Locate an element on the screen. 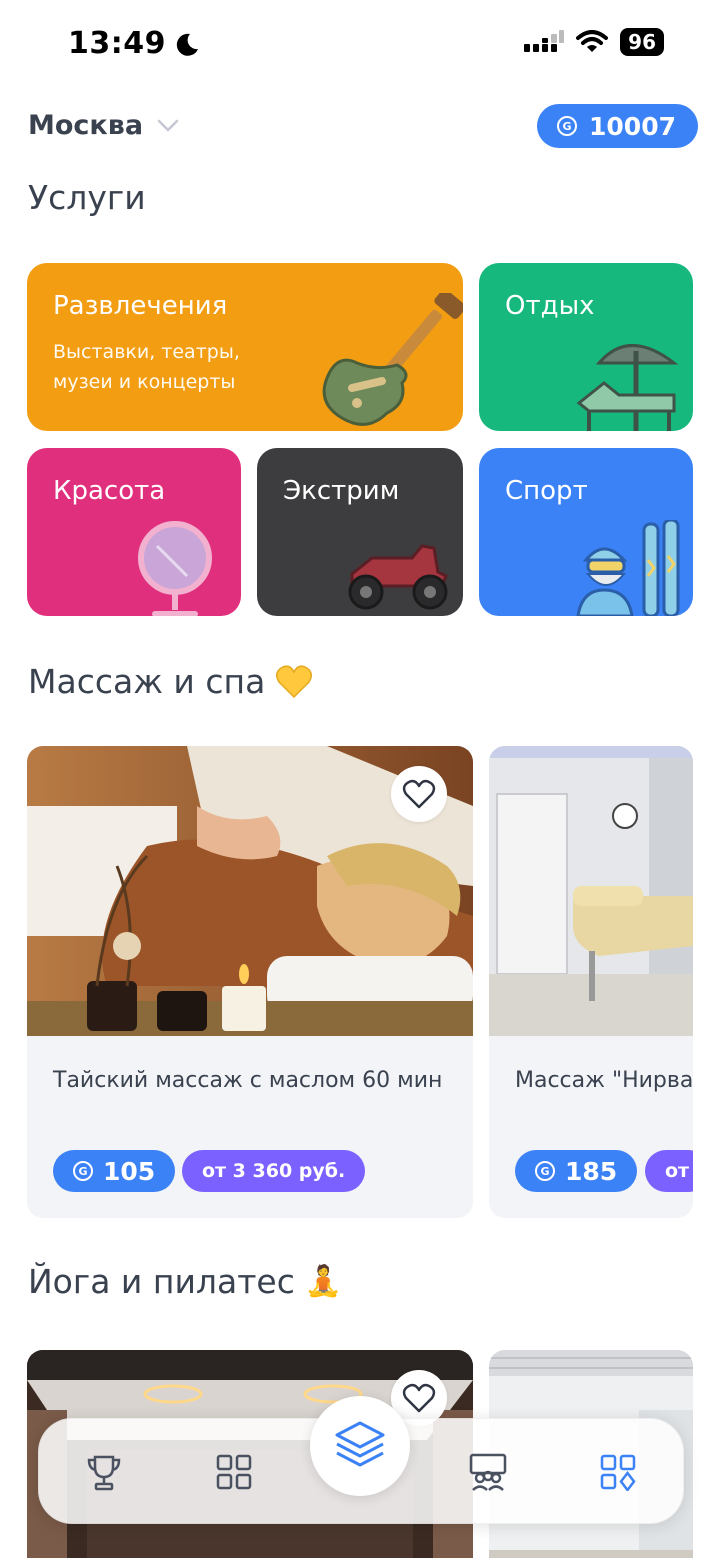 This screenshot has height=1558, width=720. nav-community is located at coordinates (488, 1472).